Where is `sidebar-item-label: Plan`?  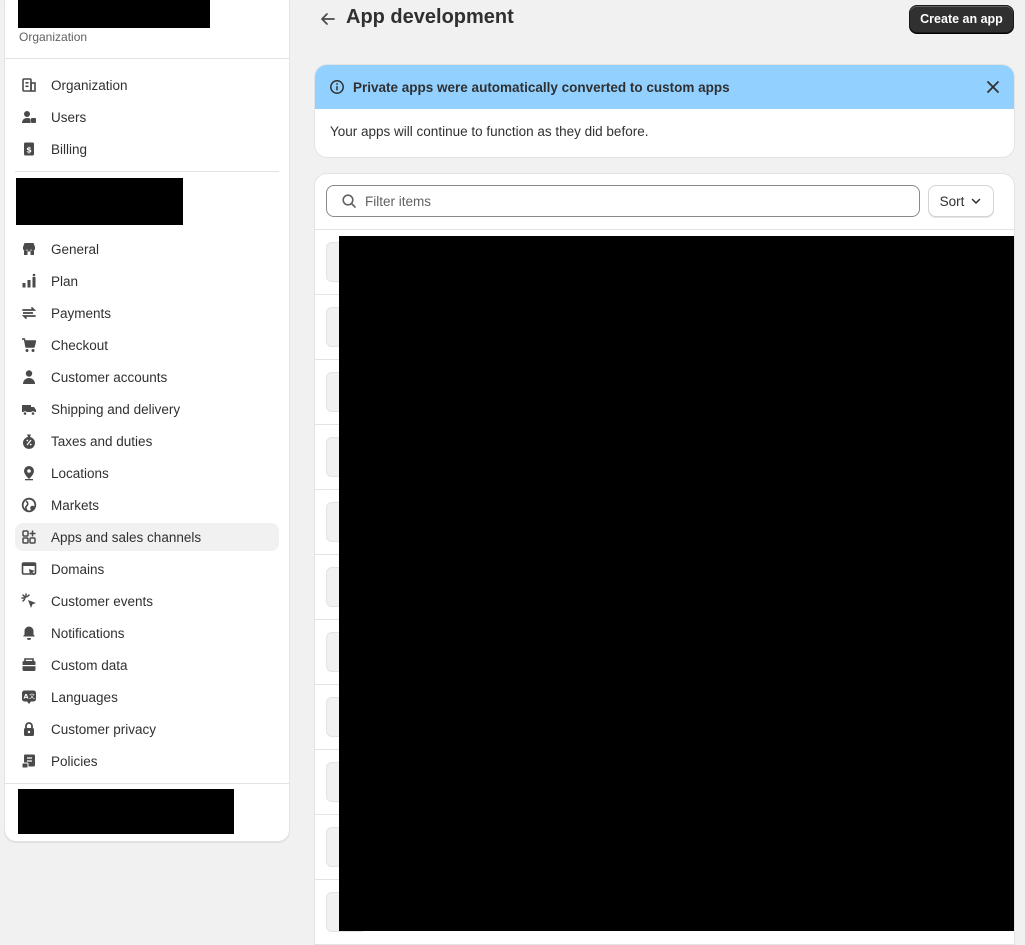 sidebar-item-label: Plan is located at coordinates (65, 281).